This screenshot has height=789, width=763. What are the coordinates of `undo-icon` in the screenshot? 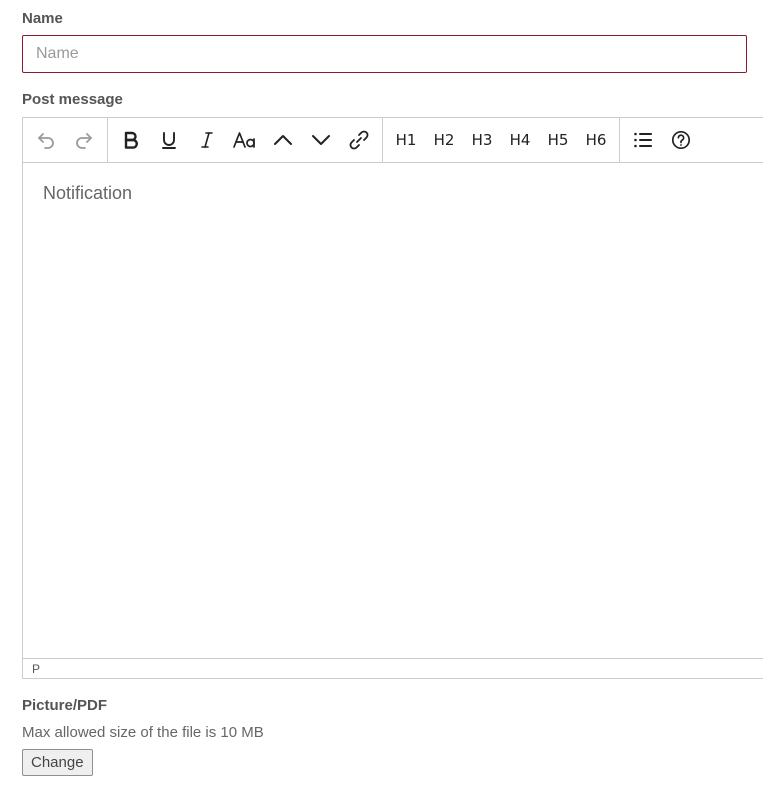 It's located at (46, 140).